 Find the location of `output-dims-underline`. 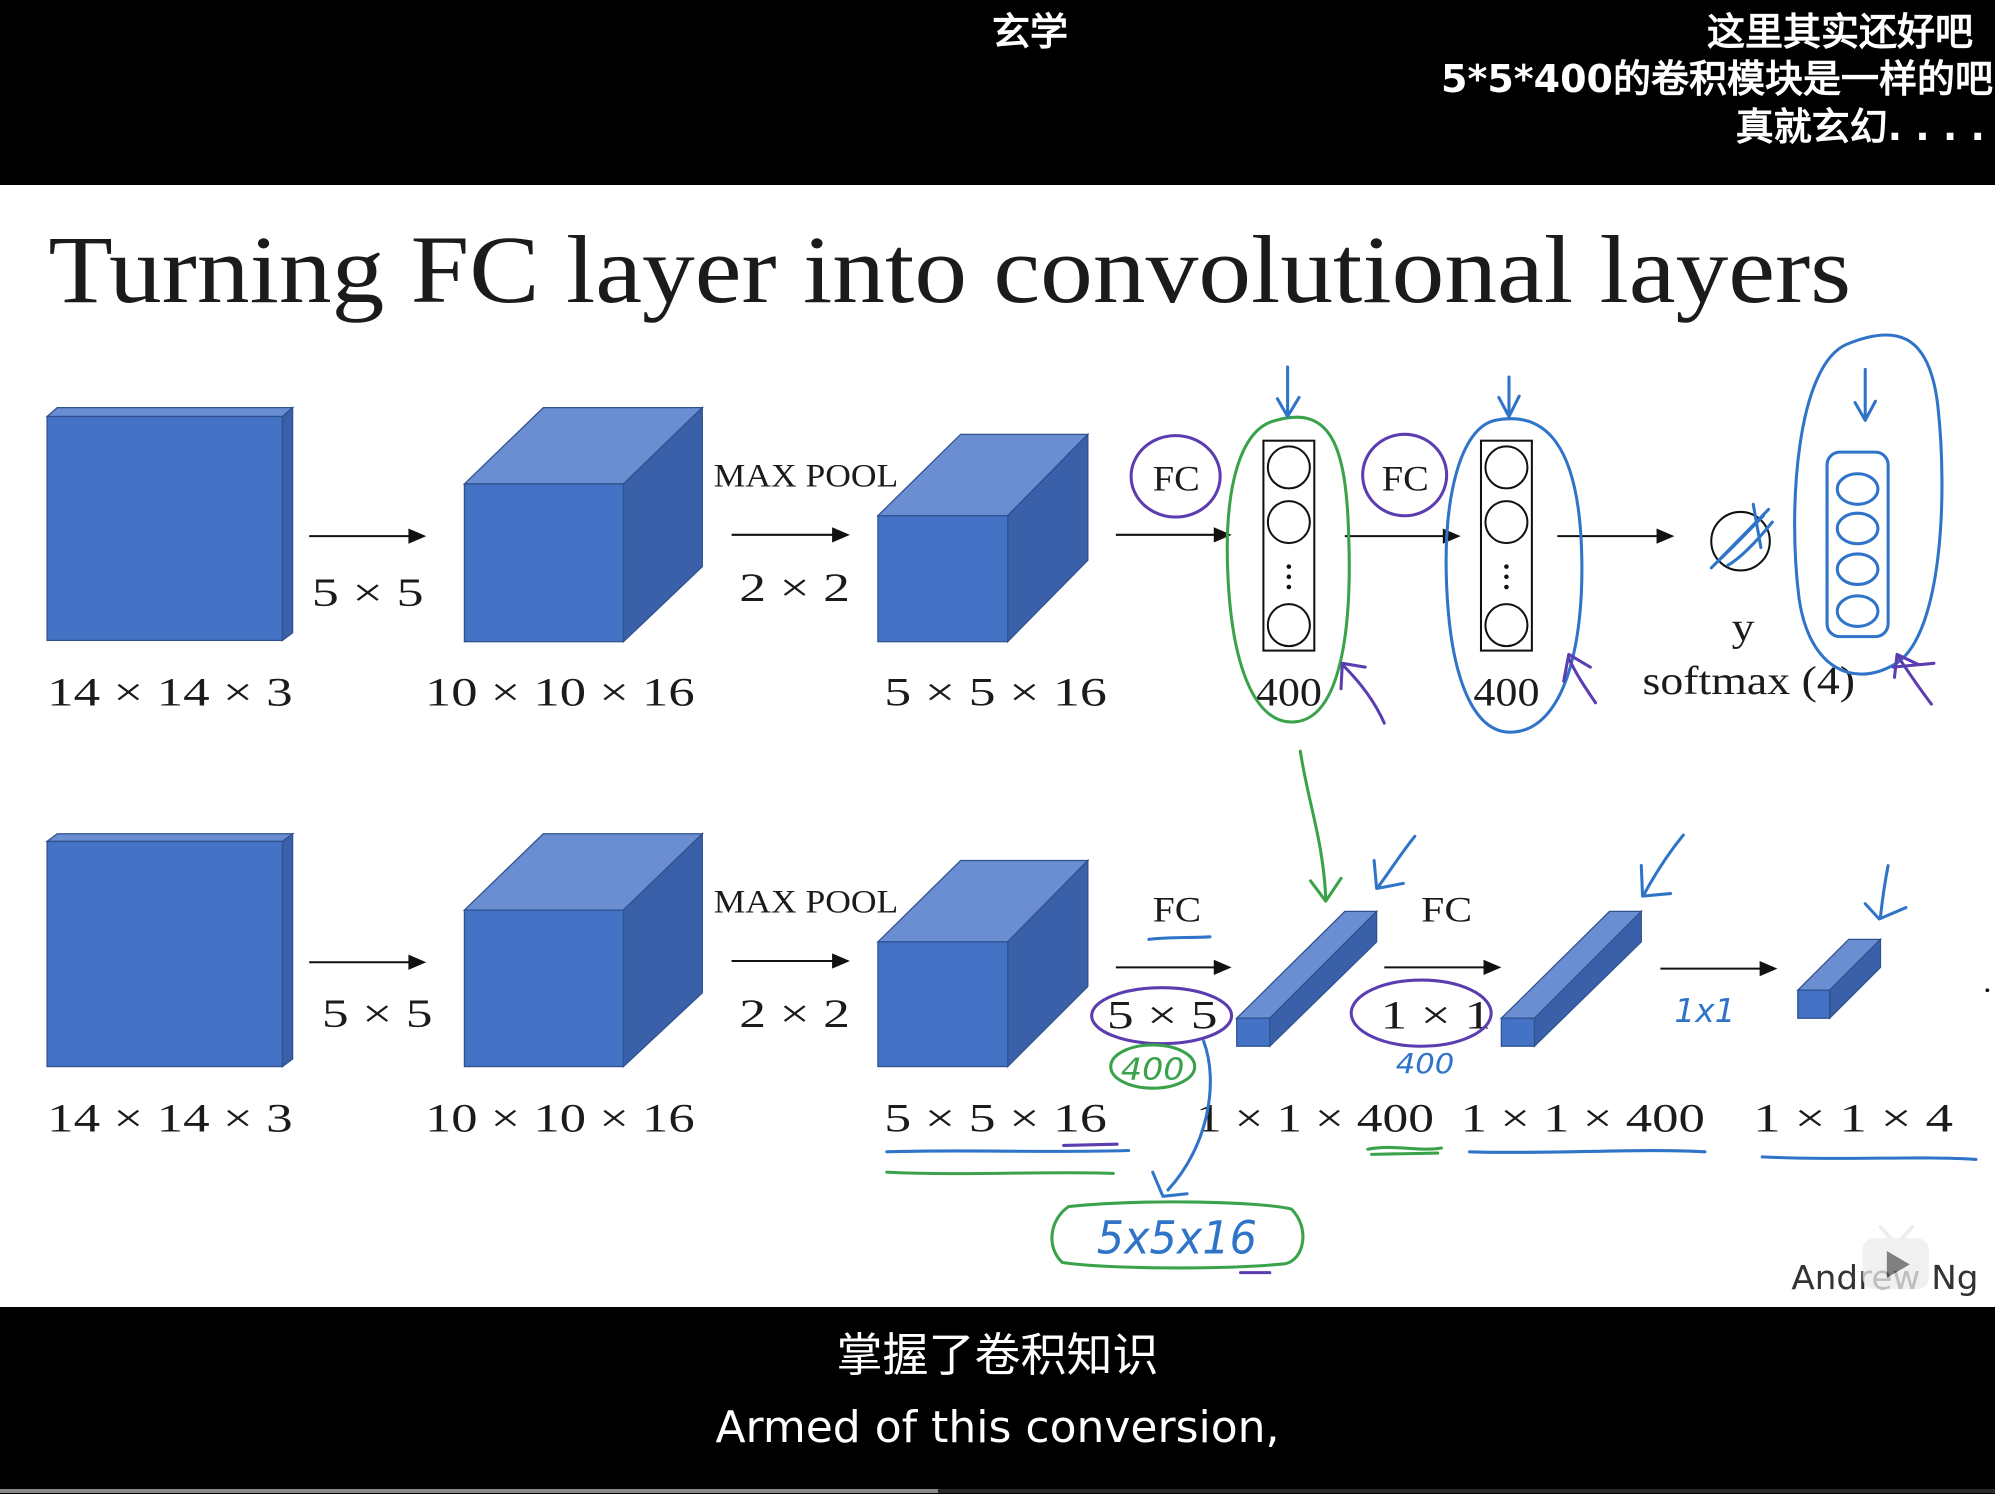

output-dims-underline is located at coordinates (1869, 1158).